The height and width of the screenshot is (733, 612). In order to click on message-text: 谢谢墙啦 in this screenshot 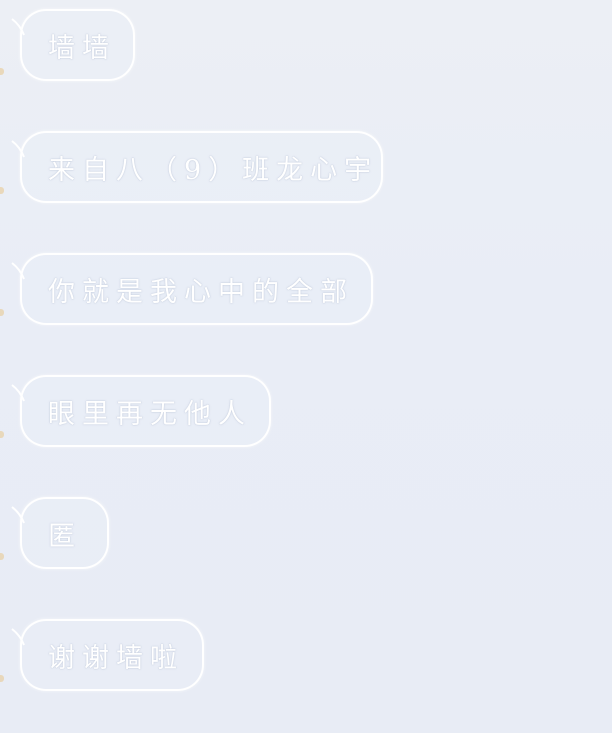, I will do `click(116, 658)`.